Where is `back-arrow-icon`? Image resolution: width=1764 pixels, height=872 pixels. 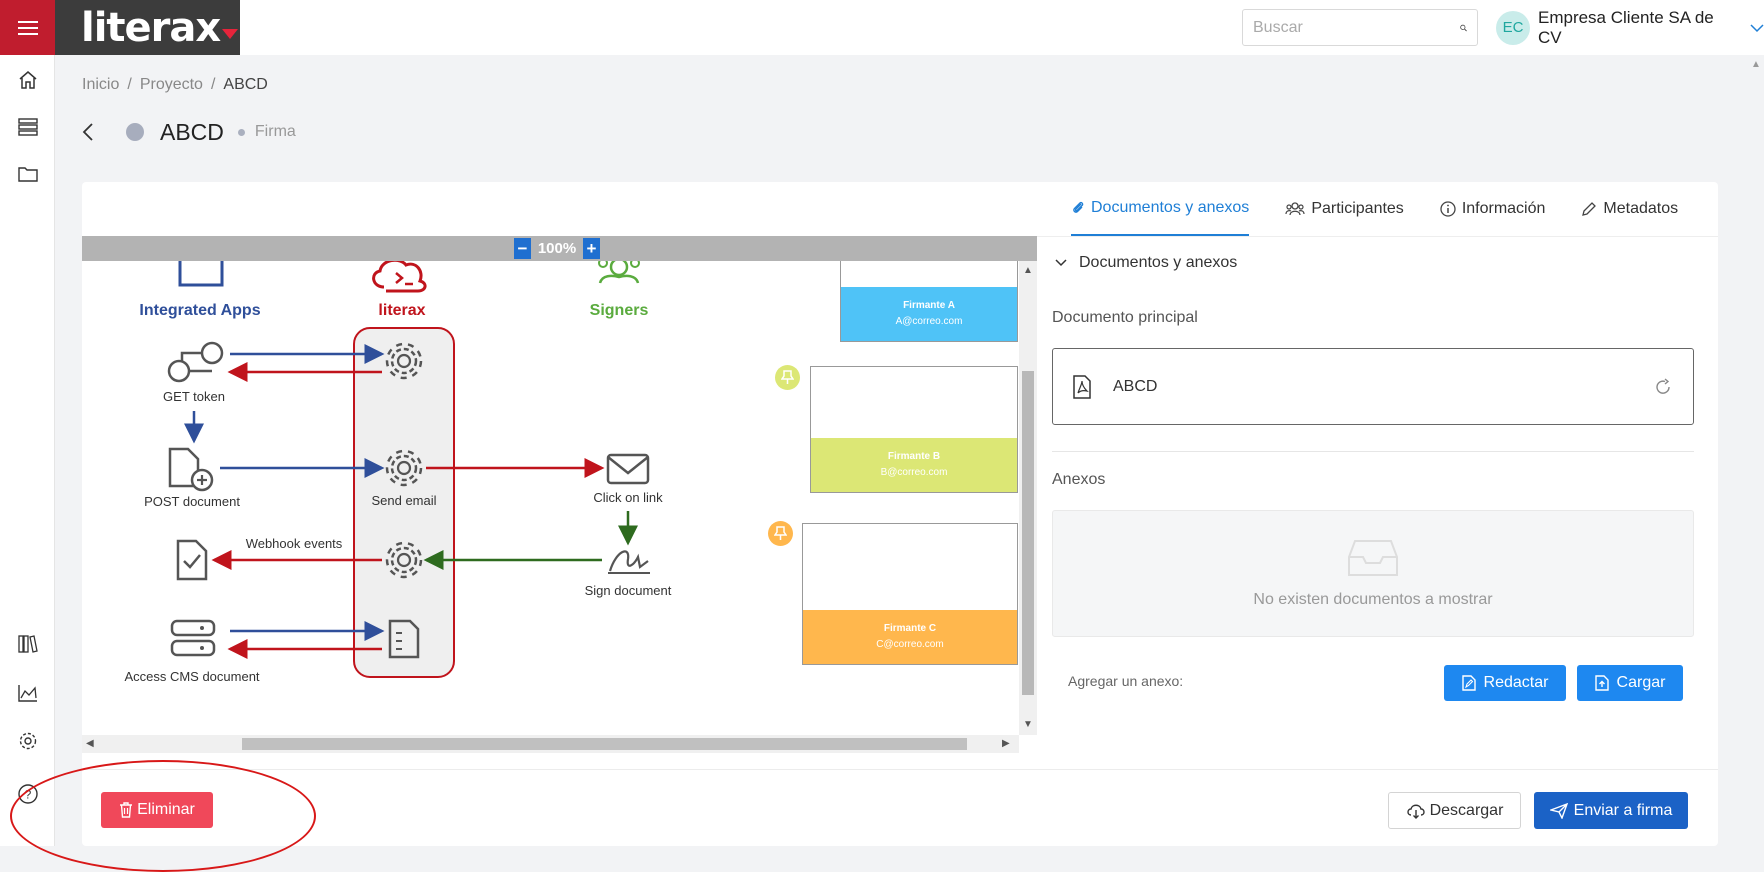 back-arrow-icon is located at coordinates (88, 132).